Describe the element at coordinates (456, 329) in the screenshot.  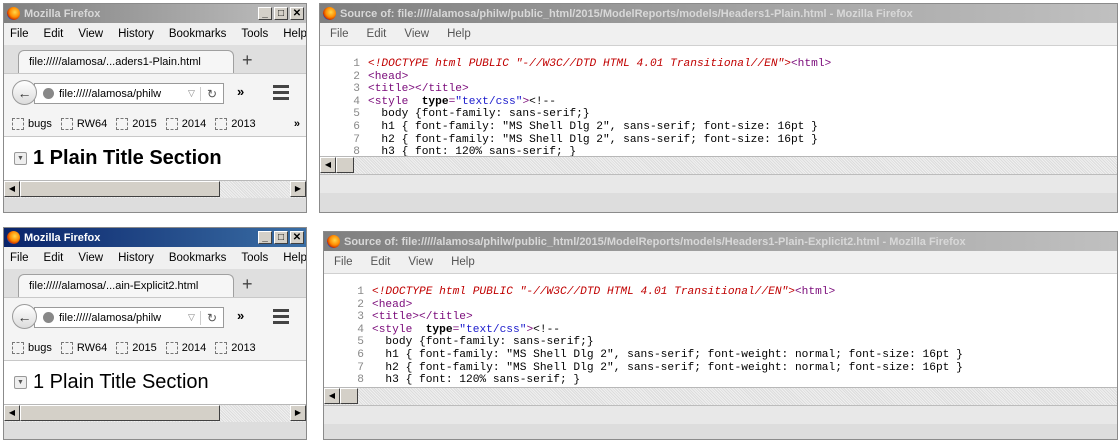
I see `code-token: =` at that location.